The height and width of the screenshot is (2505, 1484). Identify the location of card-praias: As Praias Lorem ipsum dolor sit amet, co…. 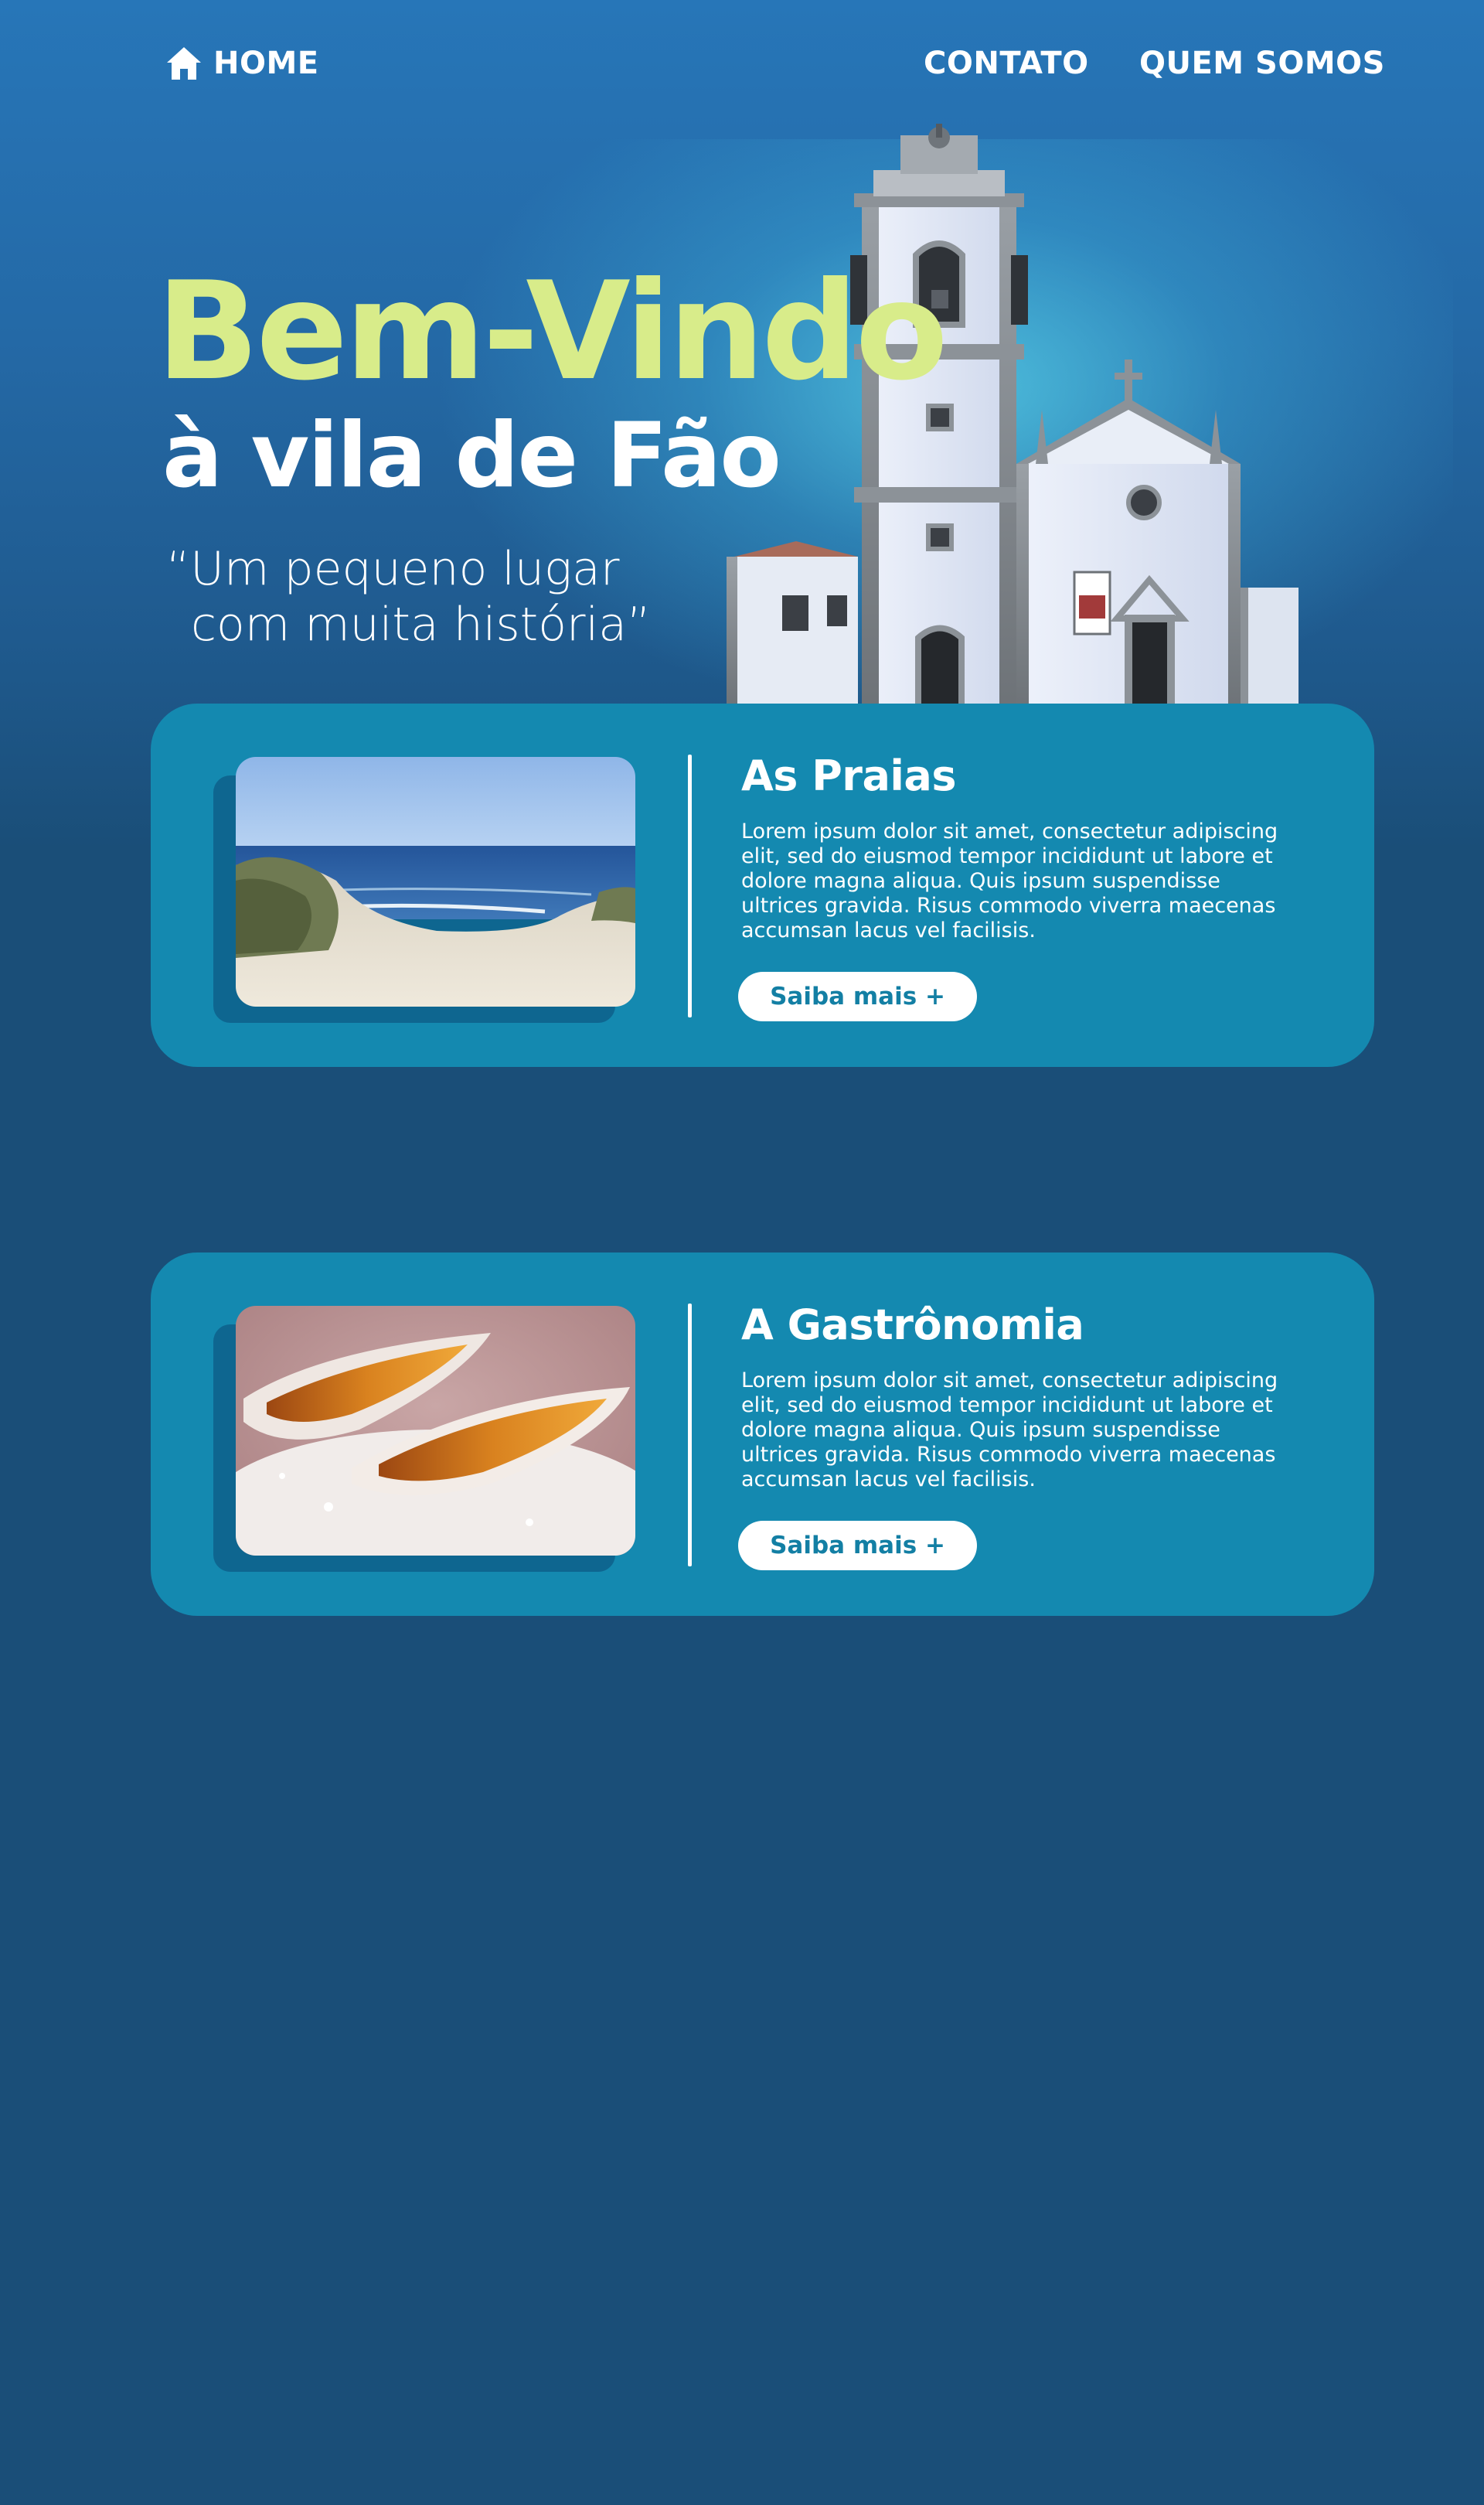
(762, 885).